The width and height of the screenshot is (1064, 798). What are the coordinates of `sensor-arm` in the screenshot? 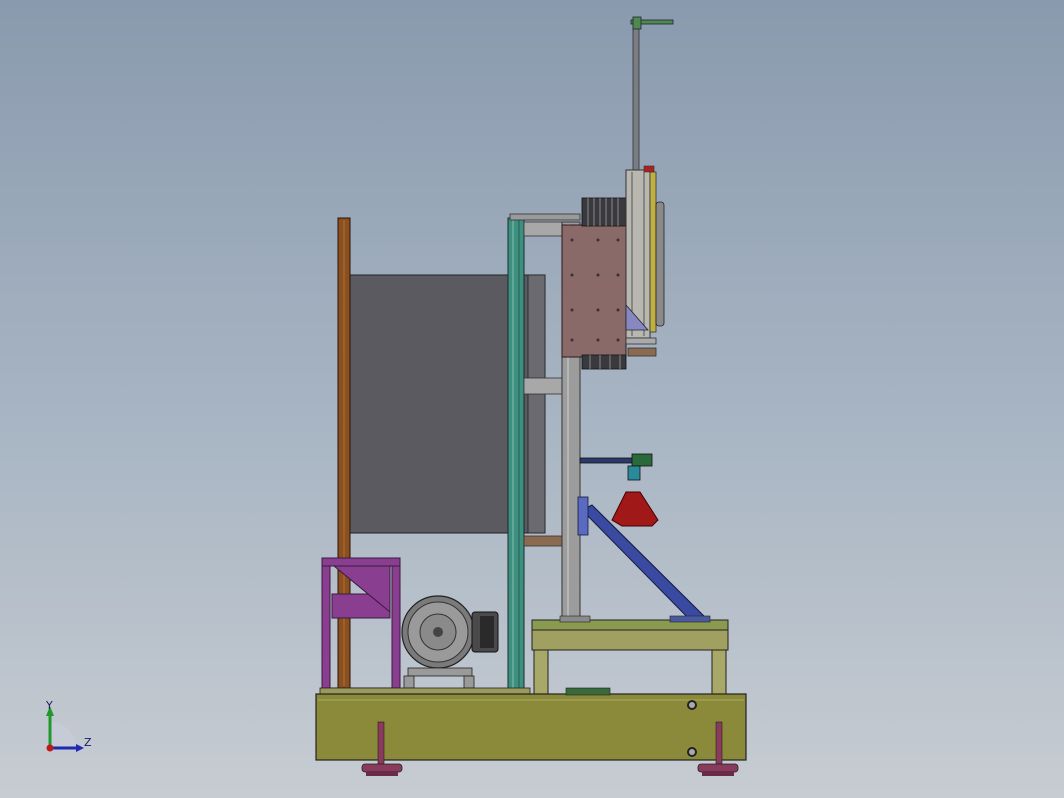 It's located at (616, 467).